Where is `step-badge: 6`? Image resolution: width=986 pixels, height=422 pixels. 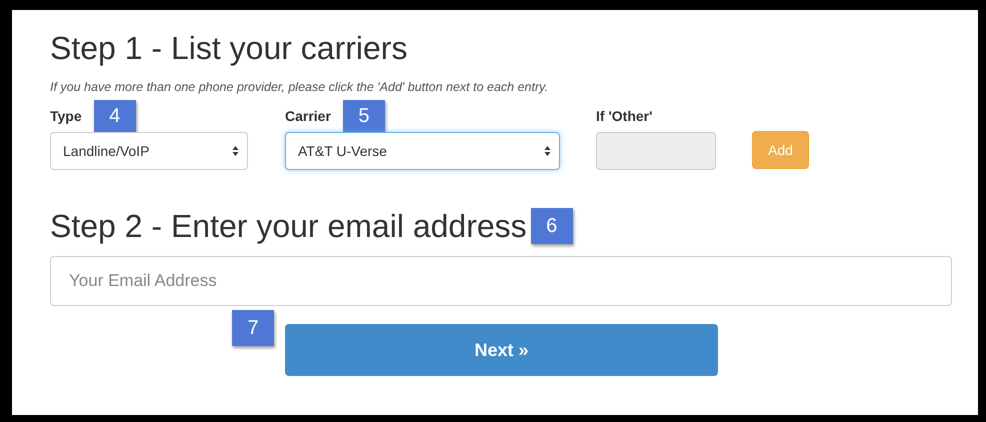 step-badge: 6 is located at coordinates (551, 226).